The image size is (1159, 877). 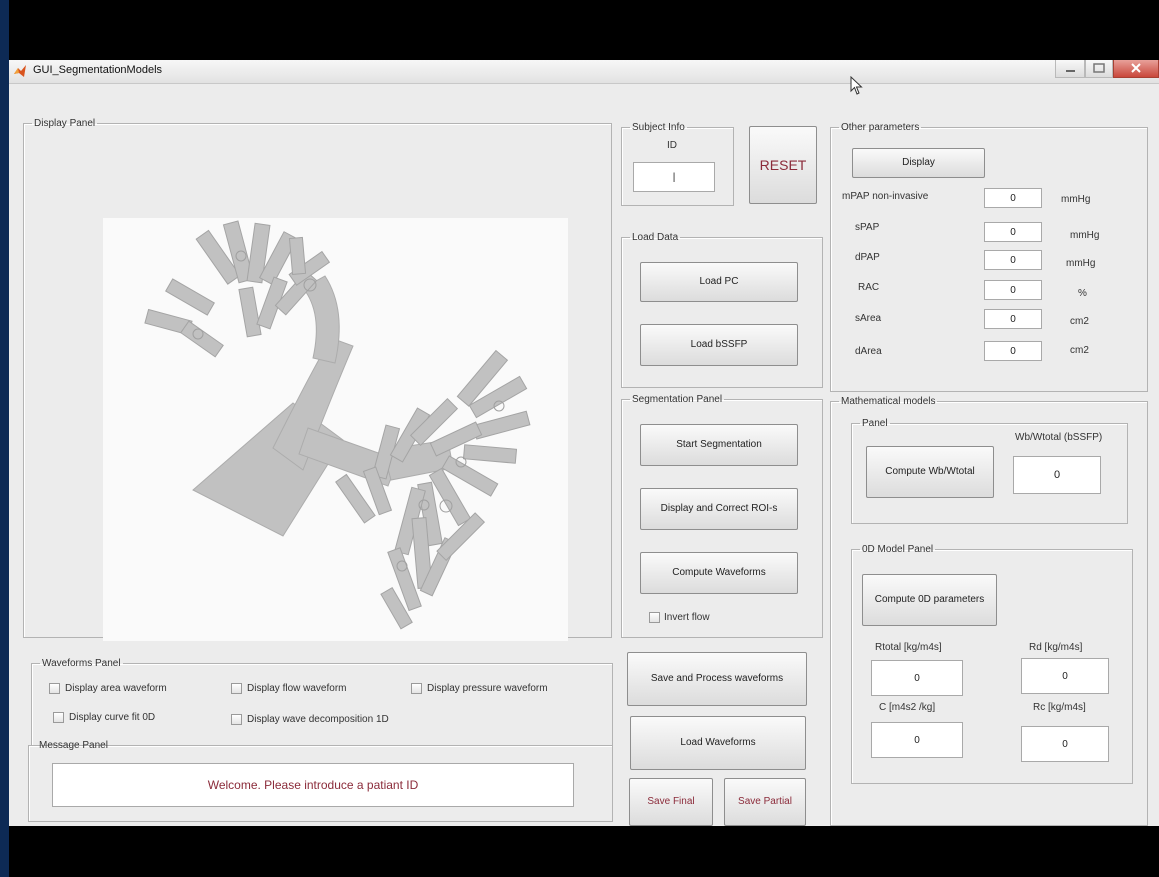 I want to click on c-label: C [m4s2 /kg], so click(x=907, y=707).